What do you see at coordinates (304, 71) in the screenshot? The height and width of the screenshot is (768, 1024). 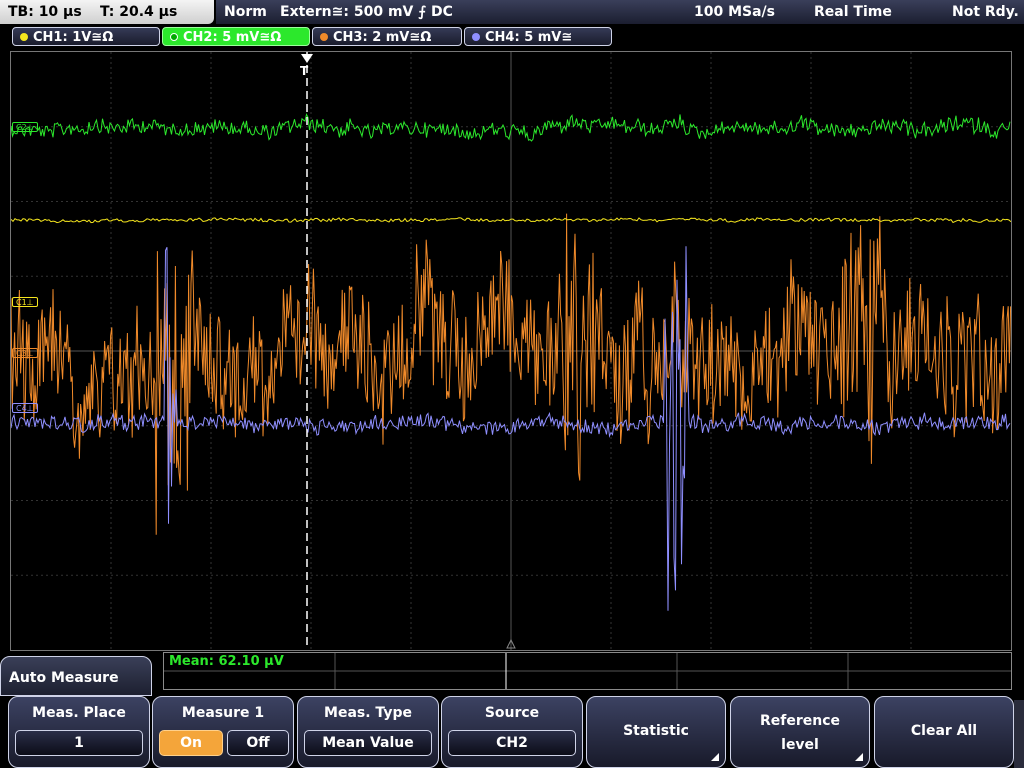 I see `trigger-label: T` at bounding box center [304, 71].